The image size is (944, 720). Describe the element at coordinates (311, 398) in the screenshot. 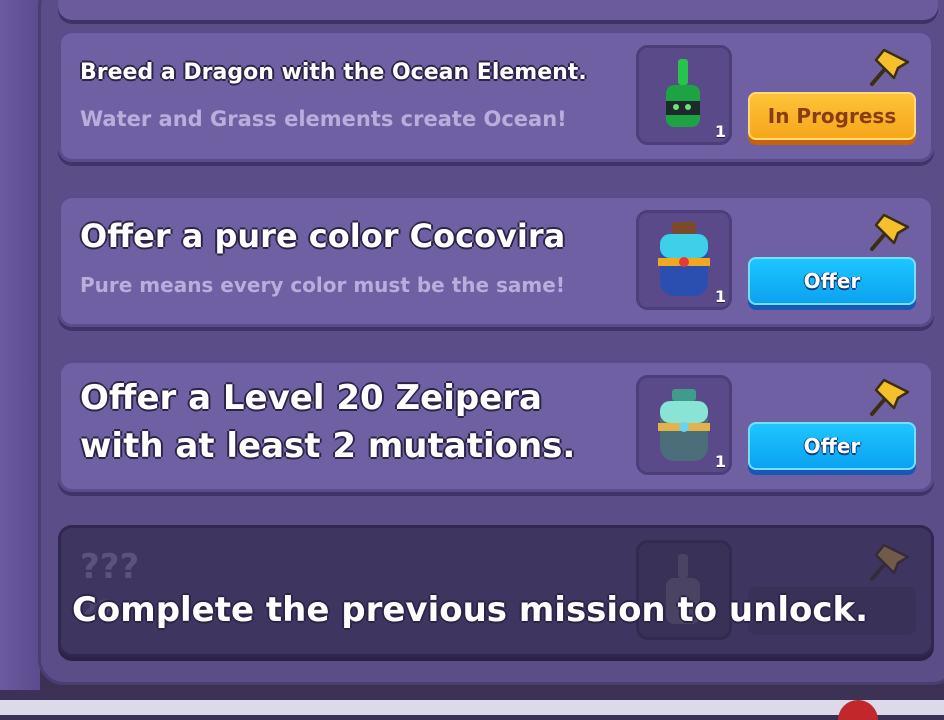

I see `mission-title-line1: Offer a Level 20 Zeipera` at that location.